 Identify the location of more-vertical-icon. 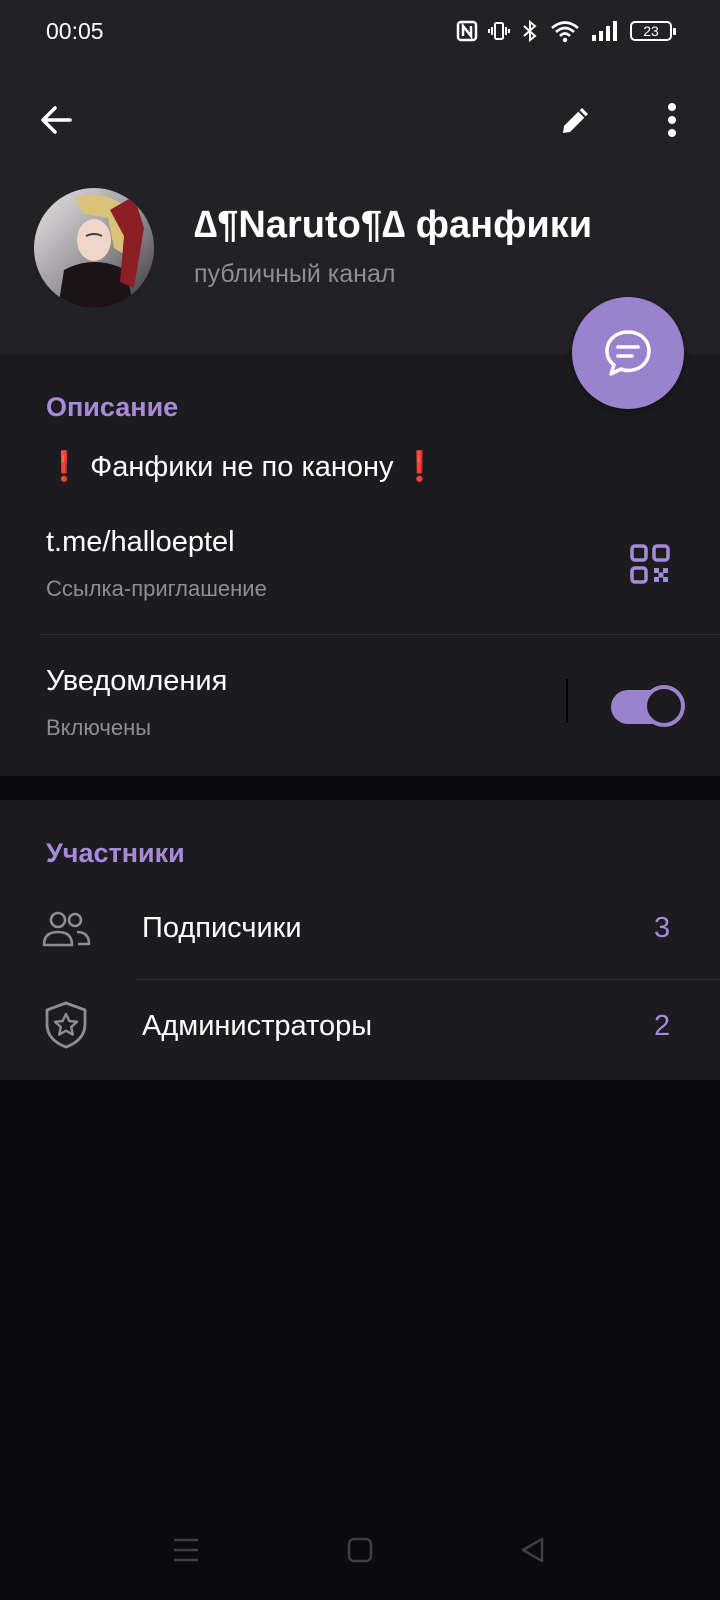
(672, 120).